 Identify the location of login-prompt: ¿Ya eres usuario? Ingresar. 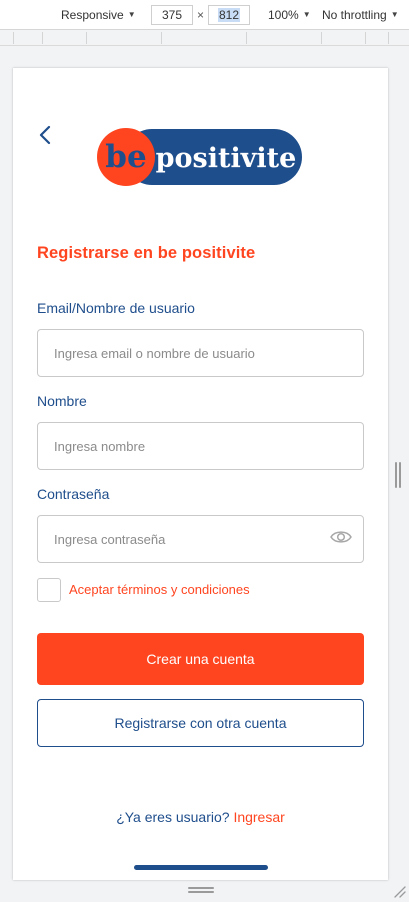
(200, 817).